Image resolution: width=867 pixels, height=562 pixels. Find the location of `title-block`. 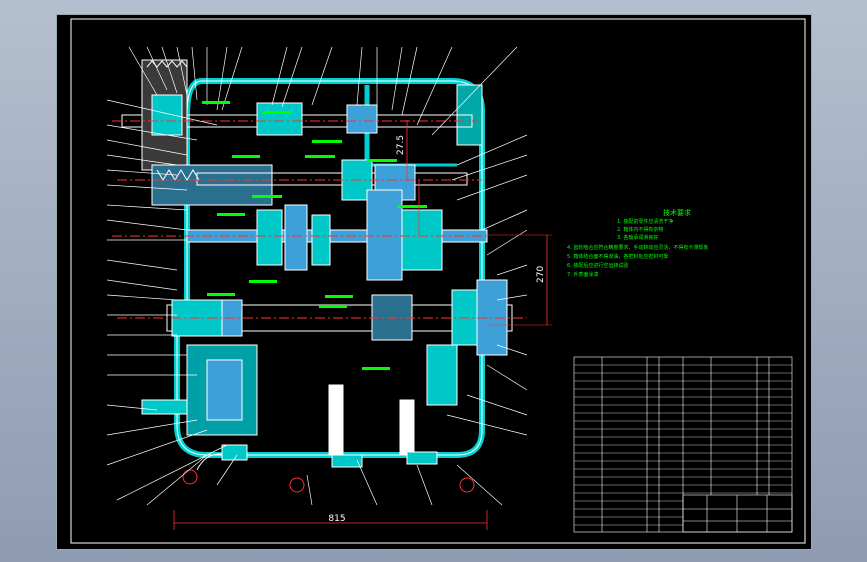

title-block is located at coordinates (737, 513).